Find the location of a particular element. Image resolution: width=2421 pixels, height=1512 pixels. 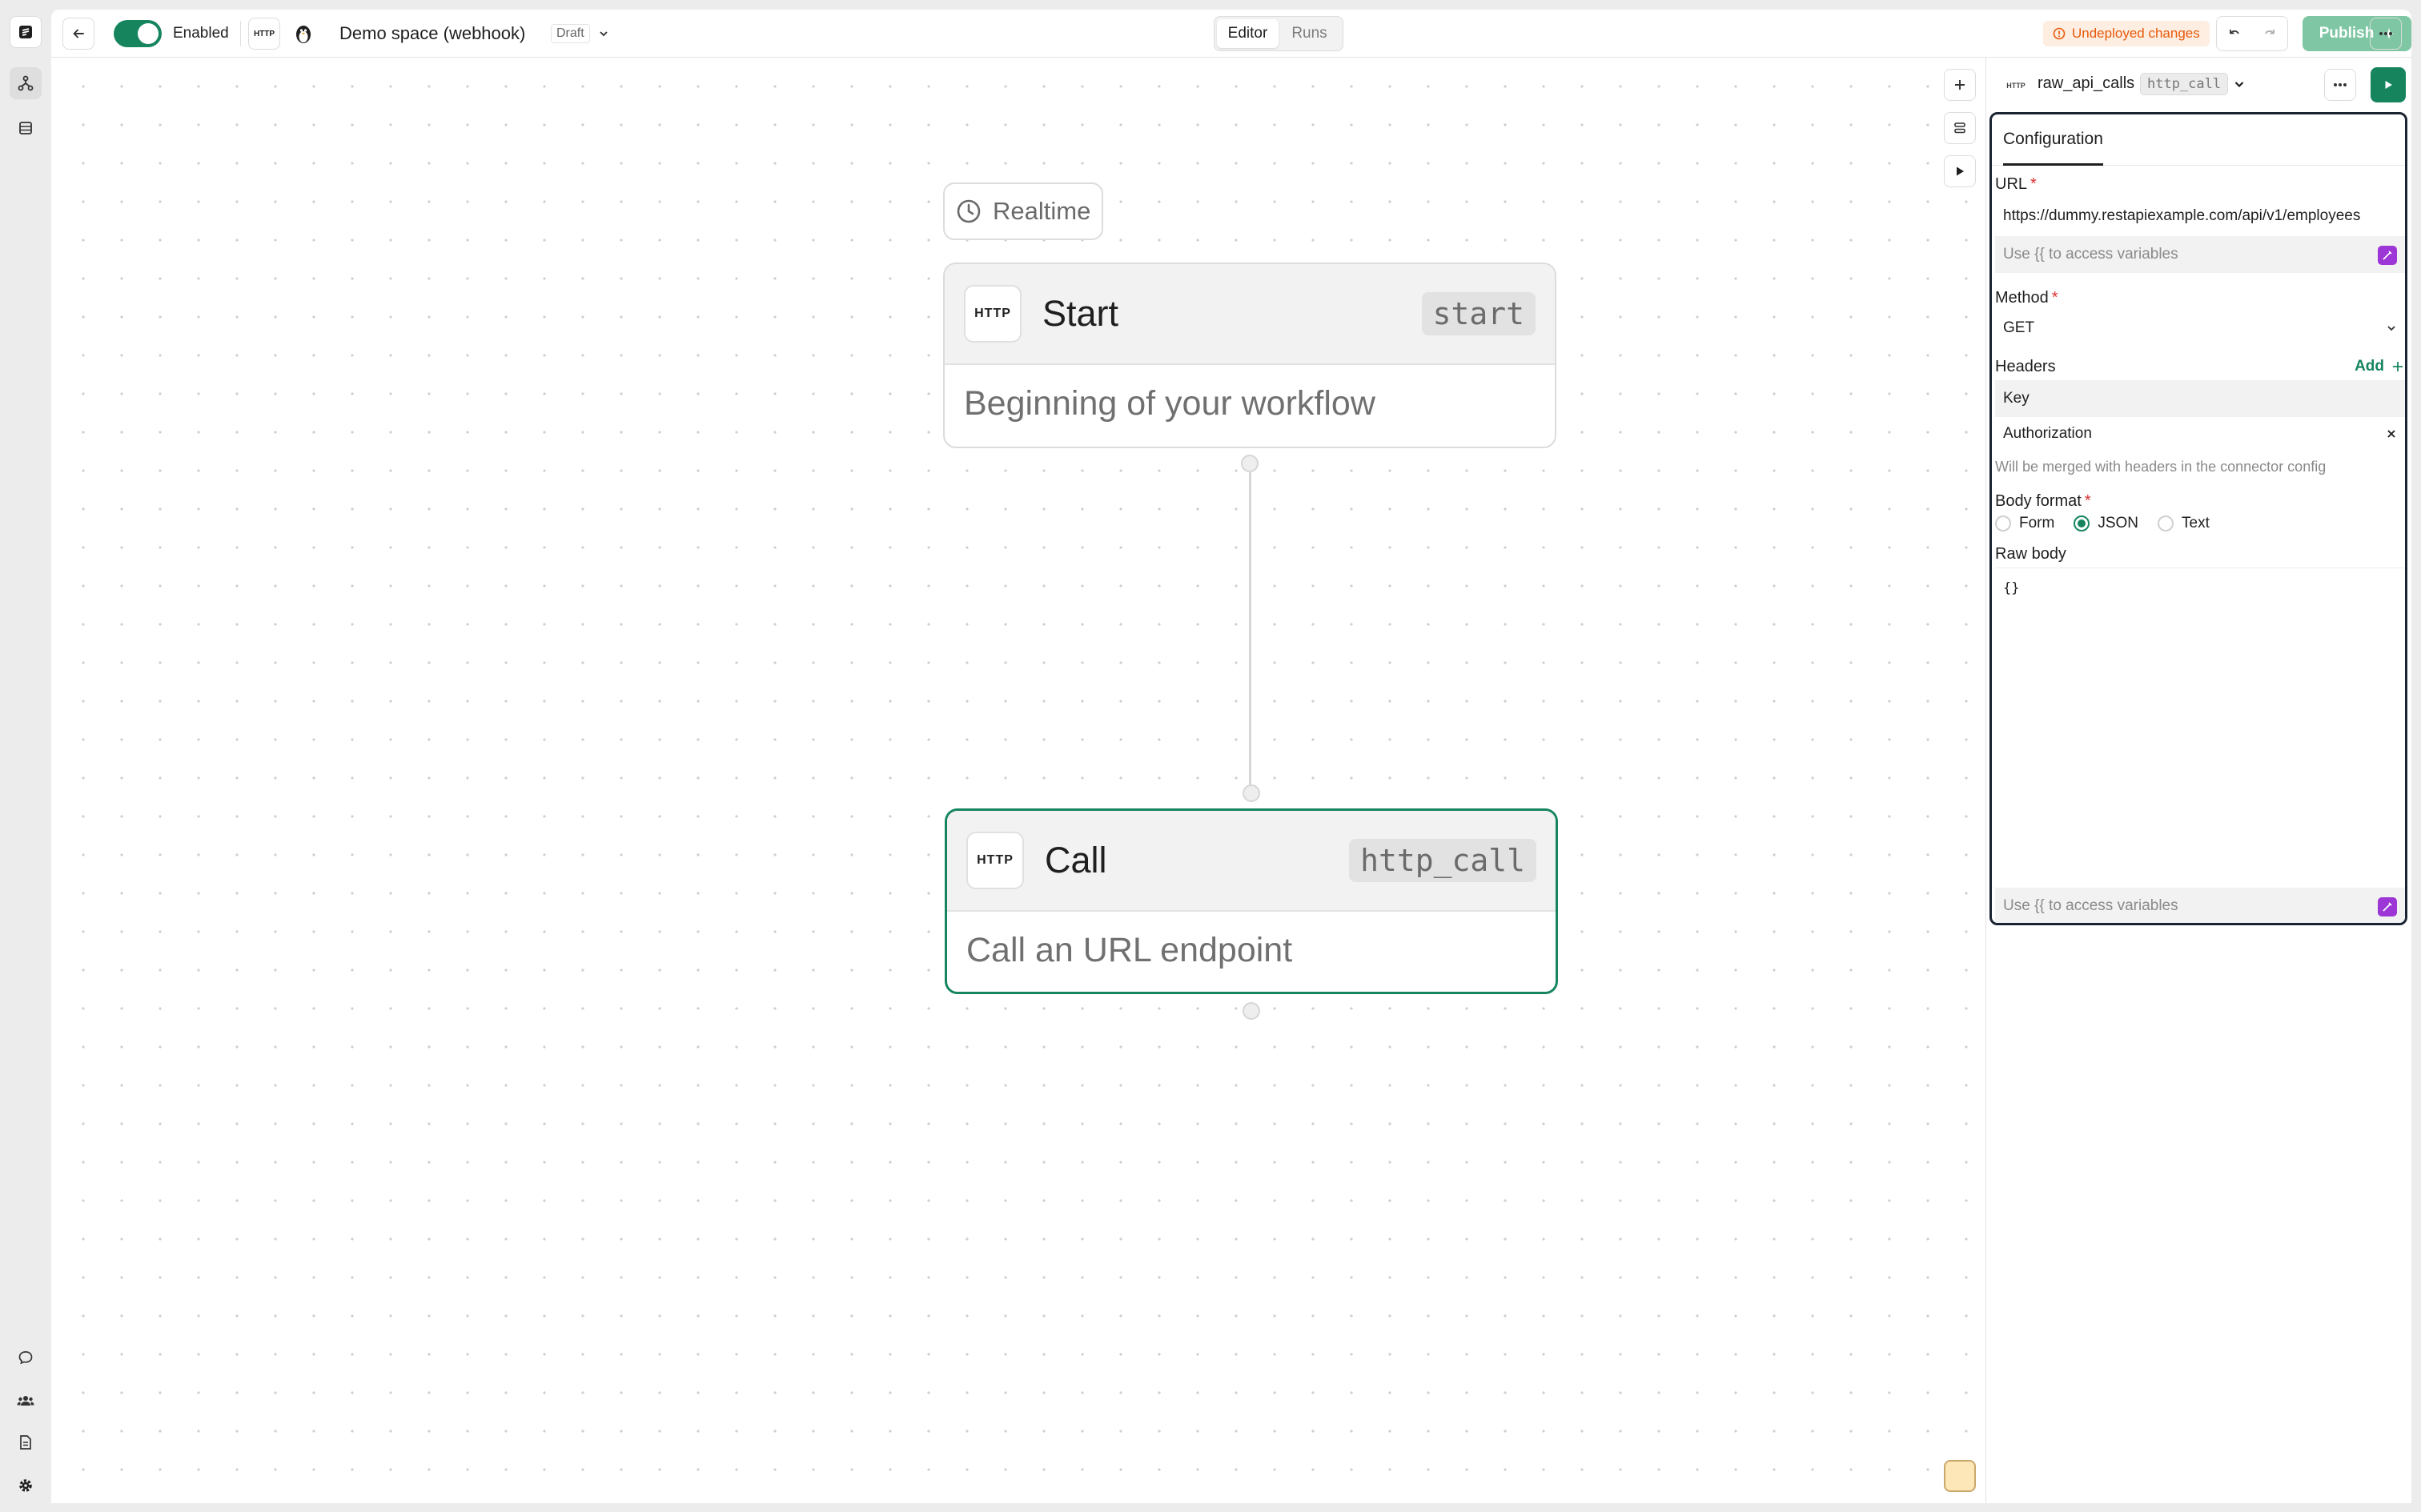

users-icon is located at coordinates (25, 1401).